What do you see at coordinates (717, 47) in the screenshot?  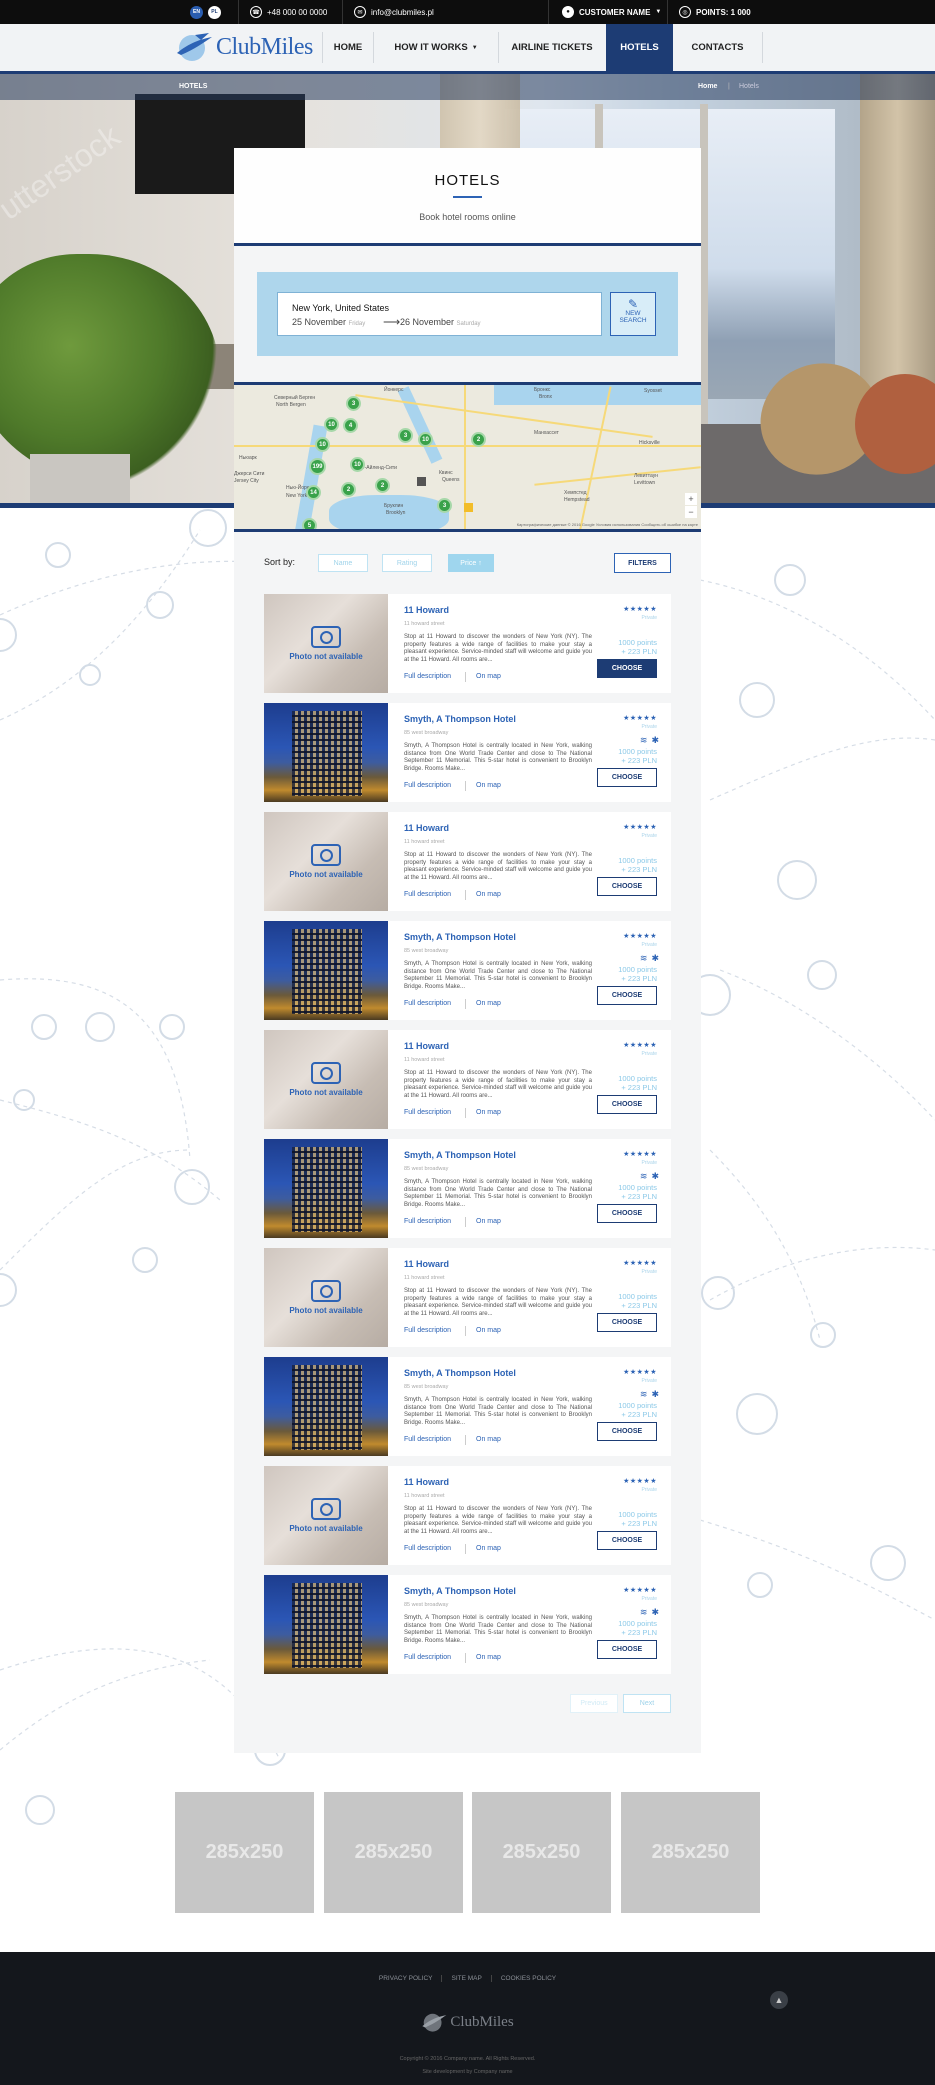 I see `nav-contacts: CONTACTS` at bounding box center [717, 47].